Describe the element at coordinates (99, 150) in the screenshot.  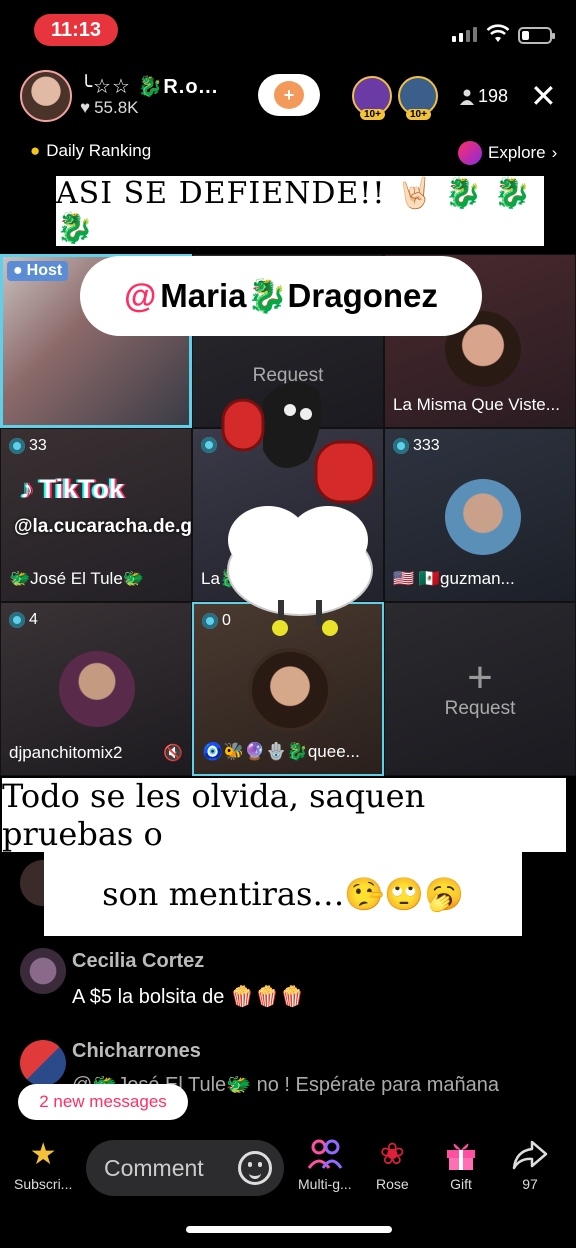
I see `daily-ranking-label: Daily Ranking` at that location.